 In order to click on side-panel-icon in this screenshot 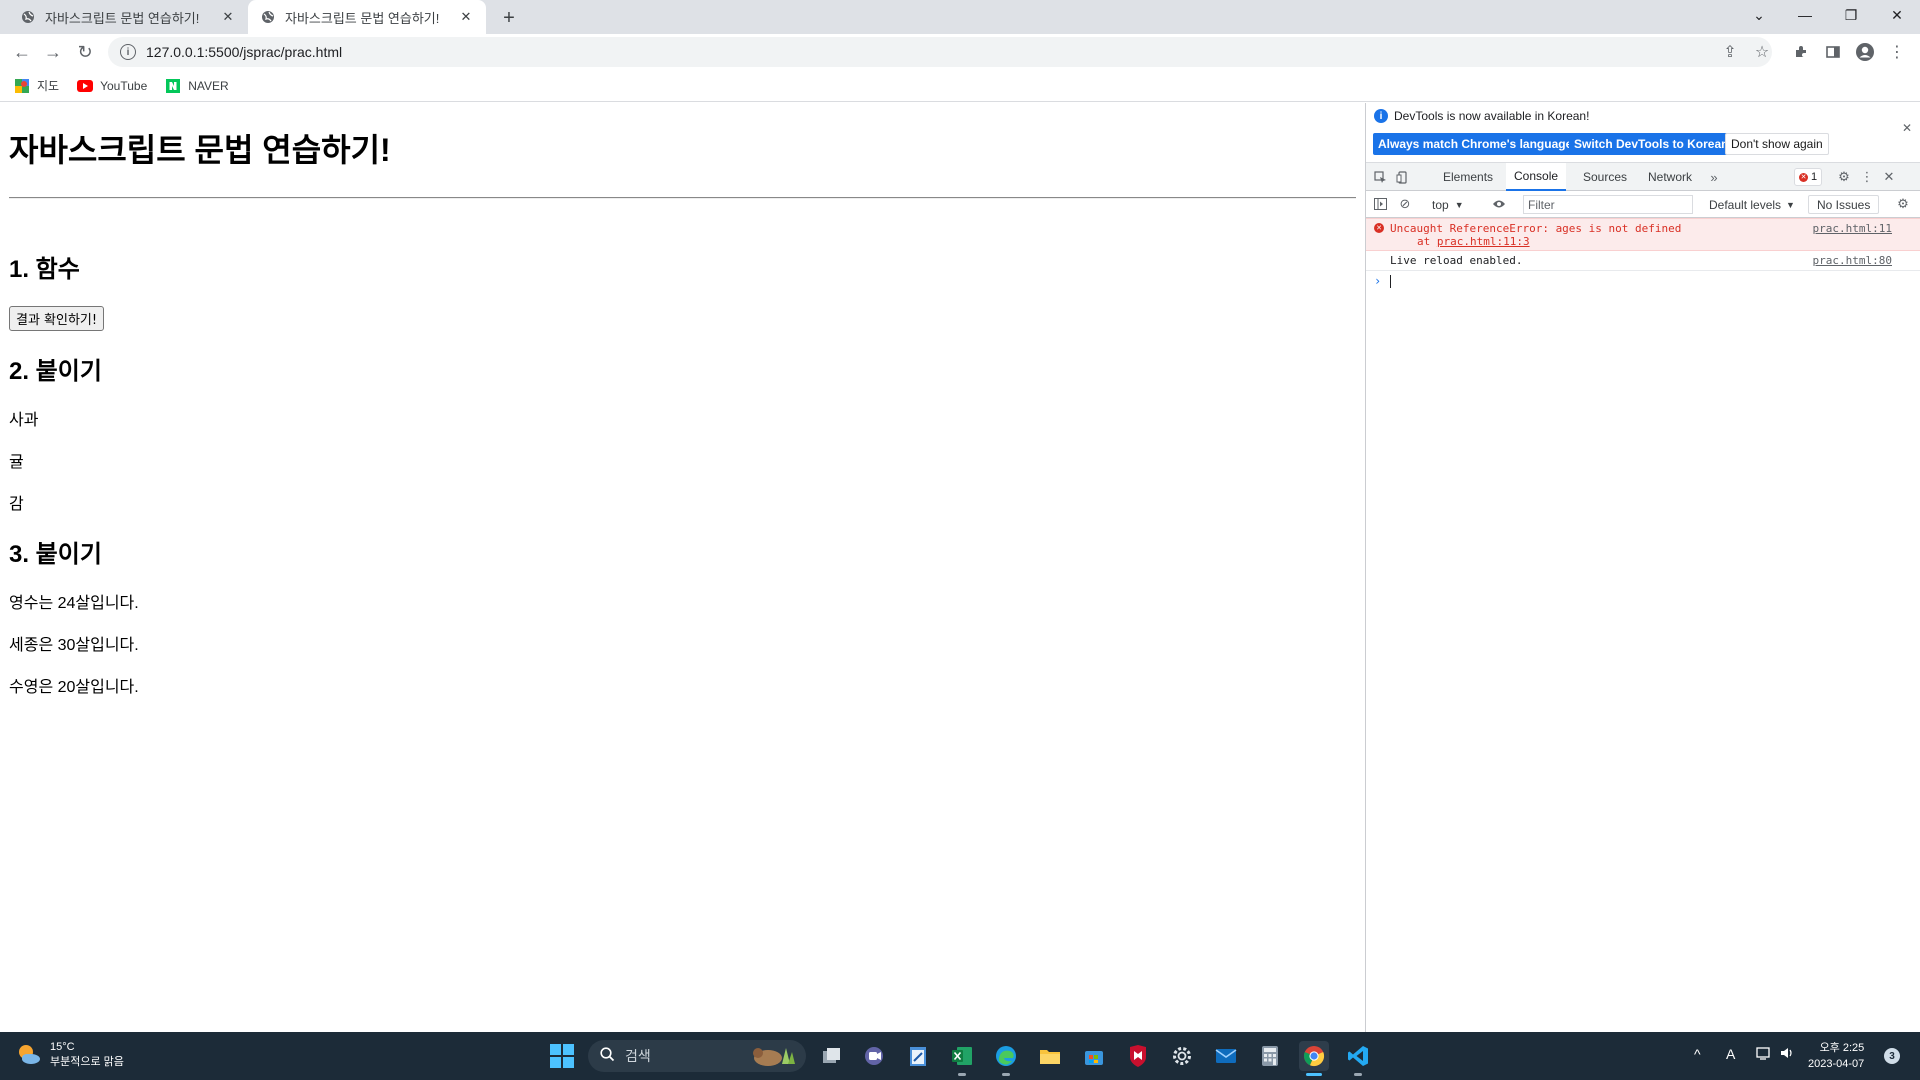, I will do `click(1833, 52)`.